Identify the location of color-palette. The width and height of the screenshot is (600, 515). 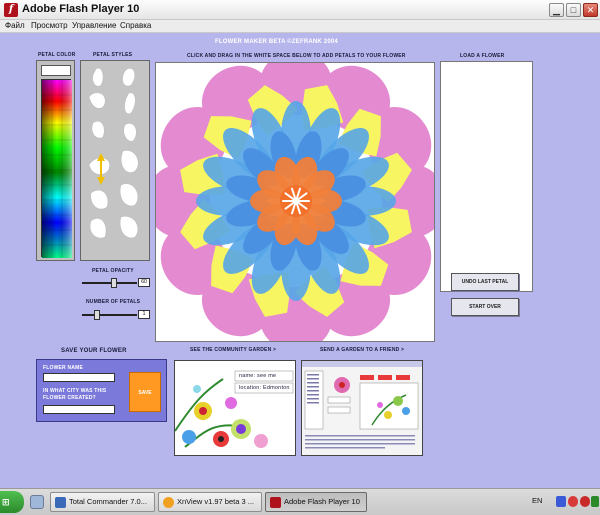
(56, 168).